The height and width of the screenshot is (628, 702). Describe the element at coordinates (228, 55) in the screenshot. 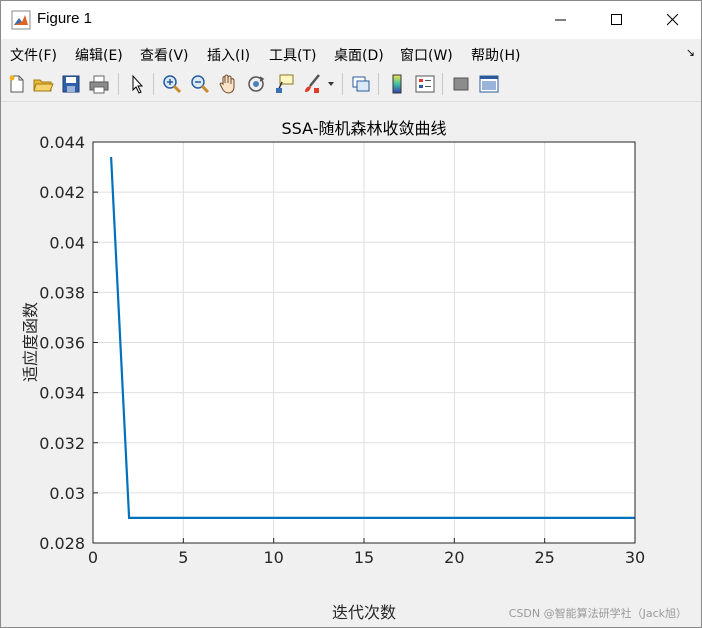

I see `menu-insert: 插入(I)` at that location.